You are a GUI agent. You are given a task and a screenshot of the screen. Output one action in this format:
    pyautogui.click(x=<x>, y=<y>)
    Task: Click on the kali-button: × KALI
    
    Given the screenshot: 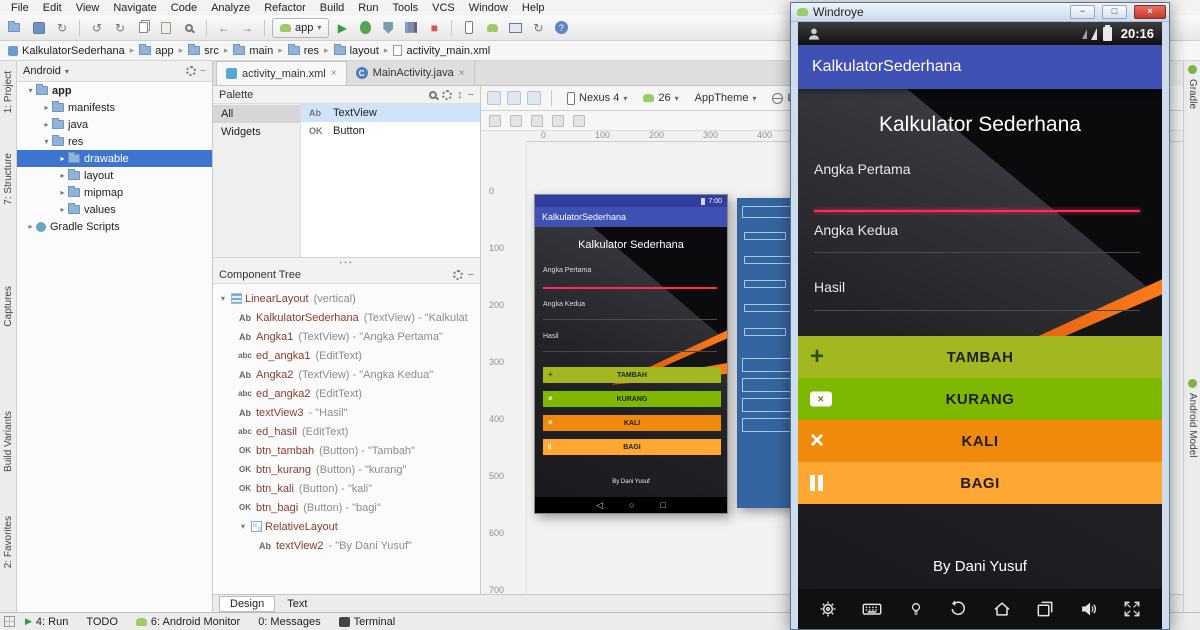 What is the action you would take?
    pyautogui.click(x=980, y=441)
    